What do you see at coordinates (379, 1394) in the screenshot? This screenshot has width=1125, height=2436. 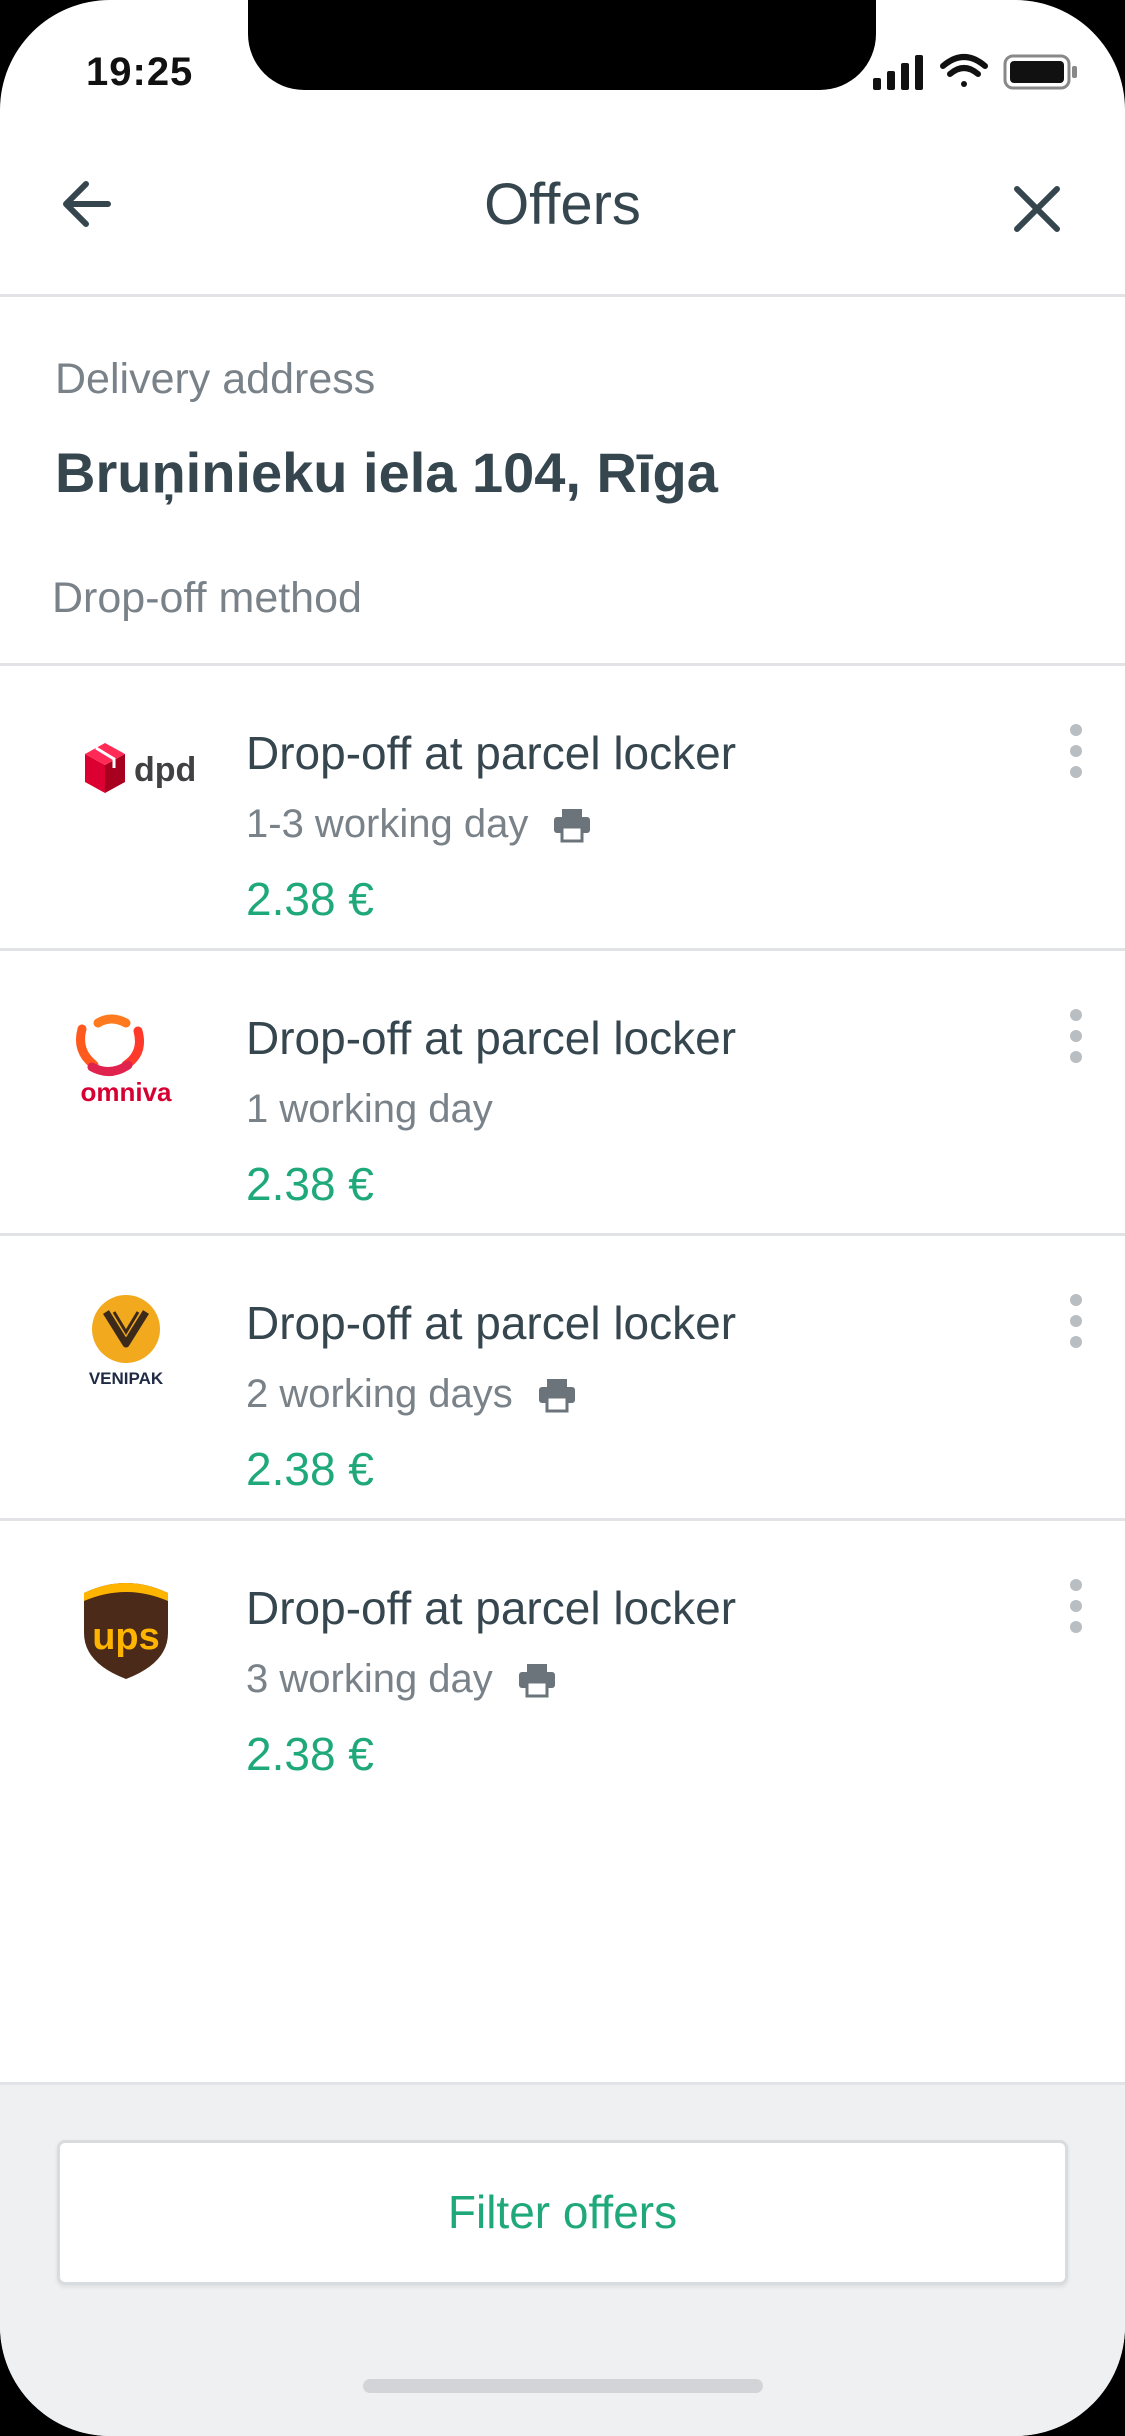 I see `offer-time-text: 2 working days` at bounding box center [379, 1394].